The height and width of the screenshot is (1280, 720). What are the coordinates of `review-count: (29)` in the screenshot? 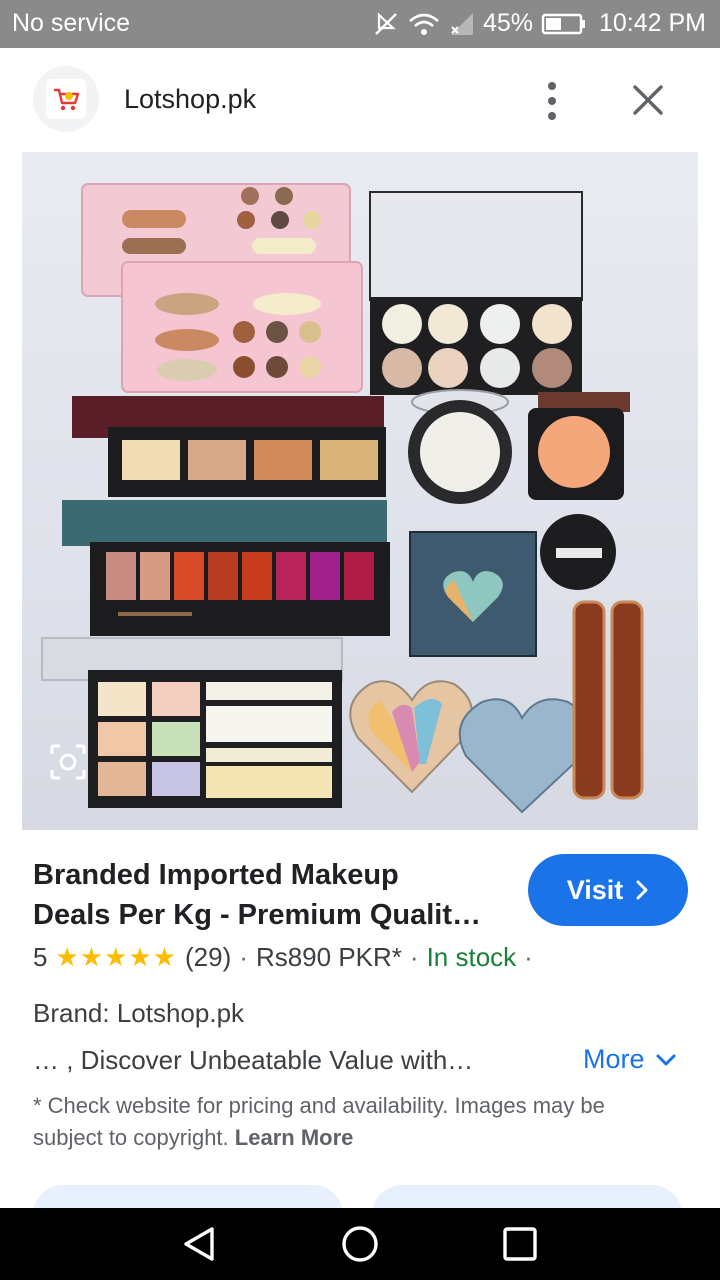 It's located at (208, 957).